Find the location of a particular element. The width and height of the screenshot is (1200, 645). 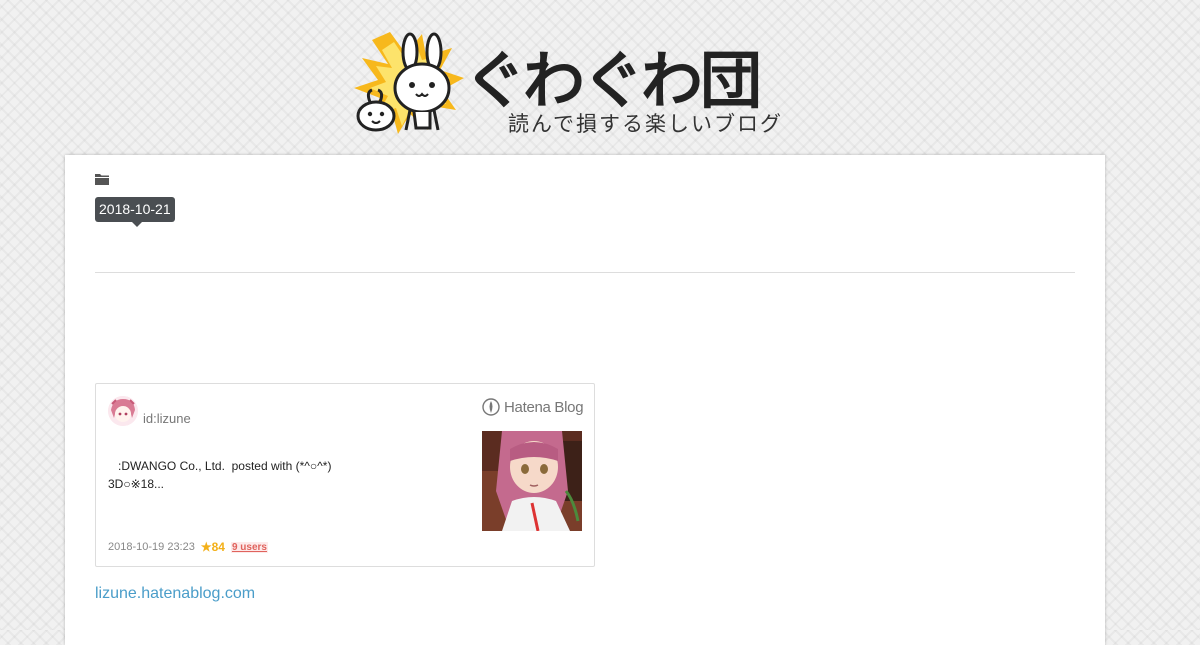

site-logo: ぐわぐわ団 読んで損する楽しいブログ is located at coordinates (602, 85).